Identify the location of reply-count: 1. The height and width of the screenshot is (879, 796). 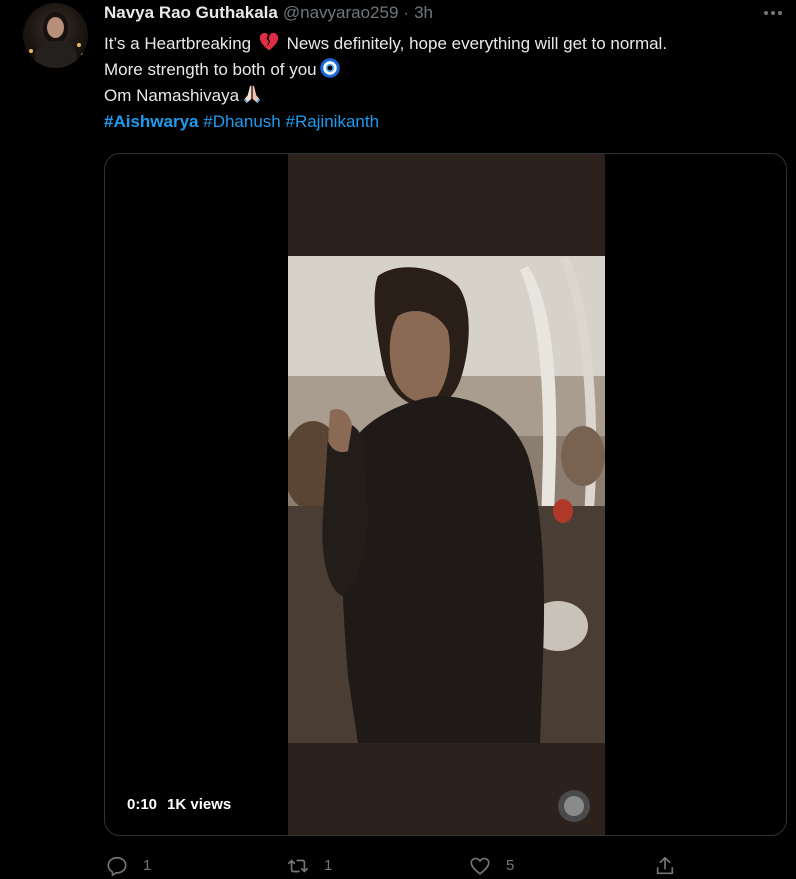
(147, 865).